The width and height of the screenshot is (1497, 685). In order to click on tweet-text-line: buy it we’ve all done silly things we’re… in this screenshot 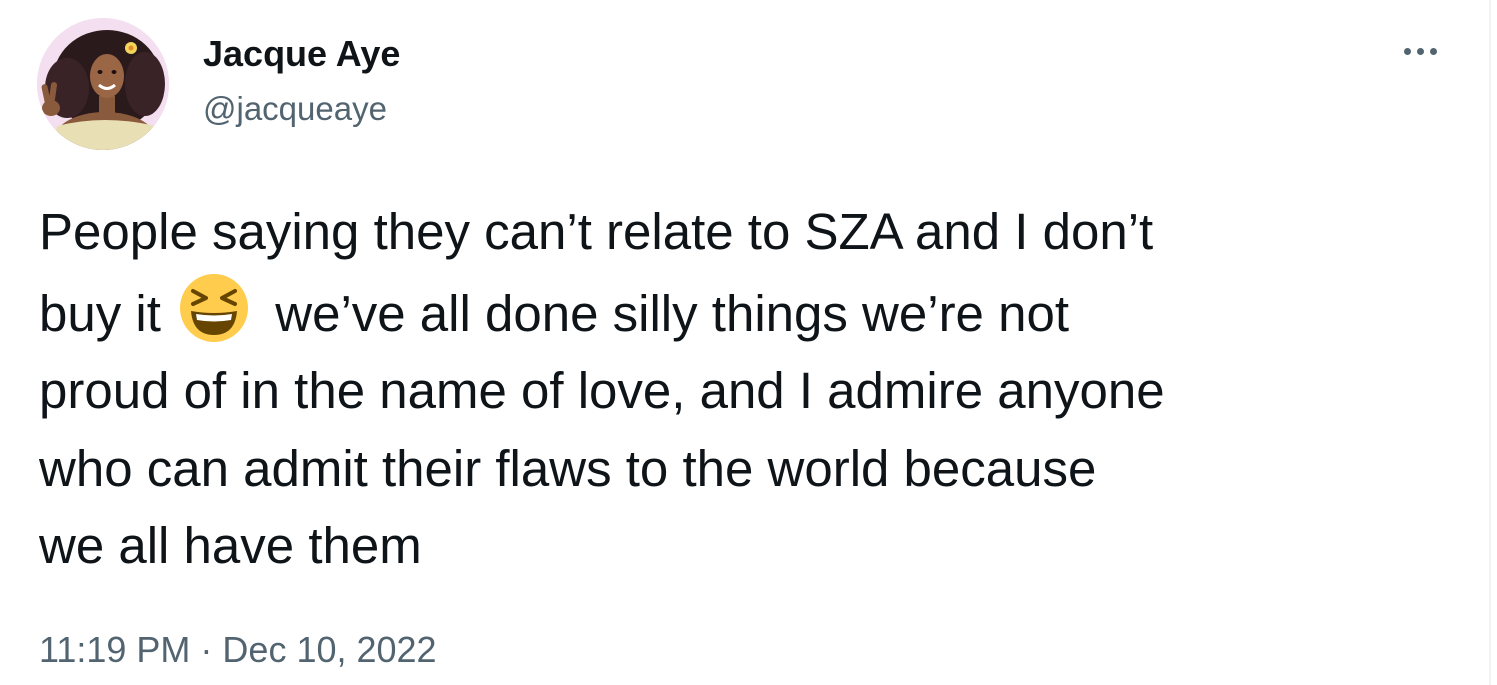, I will do `click(749, 312)`.